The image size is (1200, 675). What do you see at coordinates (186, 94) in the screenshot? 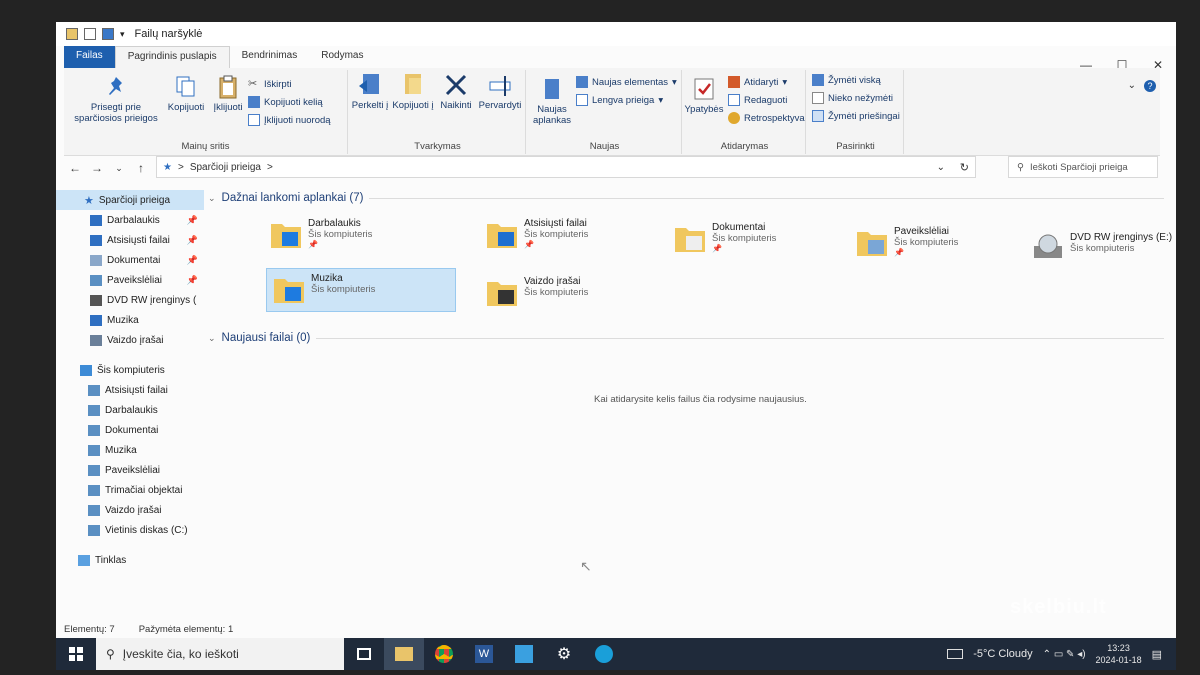
I see `copy-button: Kopijuoti` at bounding box center [186, 94].